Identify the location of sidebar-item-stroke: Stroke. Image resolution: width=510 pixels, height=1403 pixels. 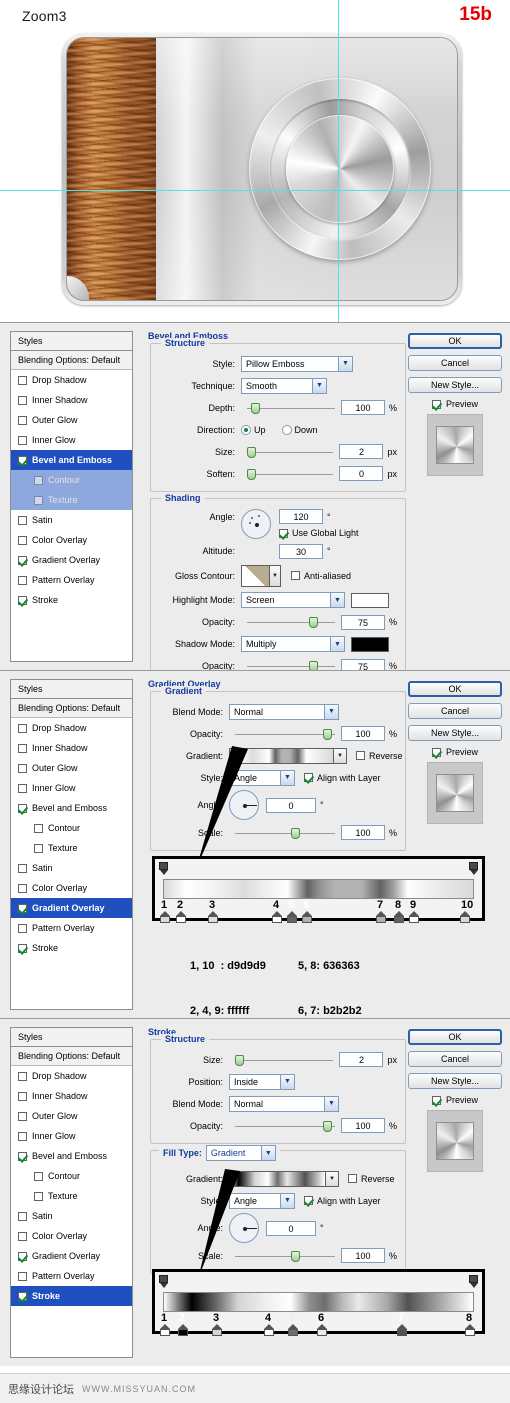
(71, 600).